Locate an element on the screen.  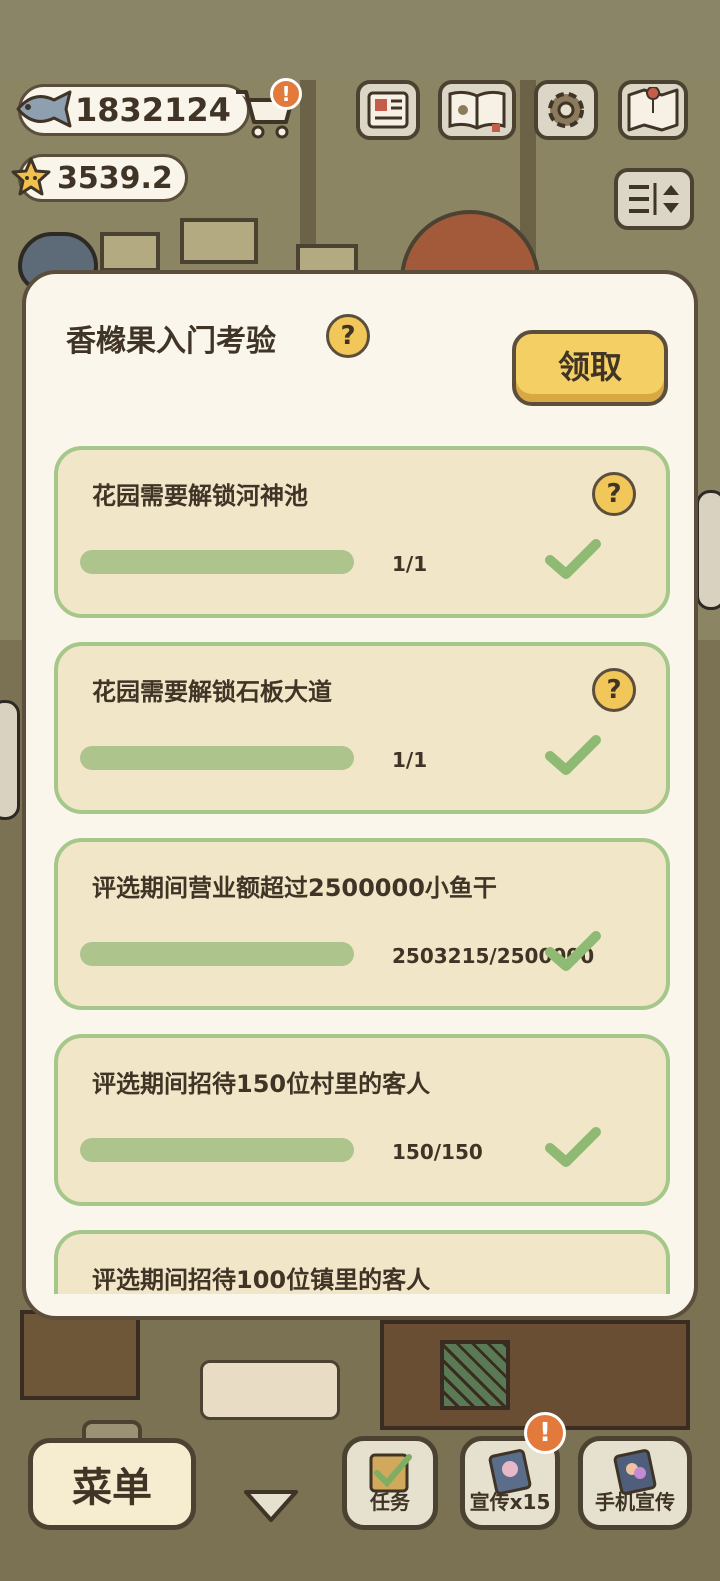
ceiling is located at coordinates (360, 40).